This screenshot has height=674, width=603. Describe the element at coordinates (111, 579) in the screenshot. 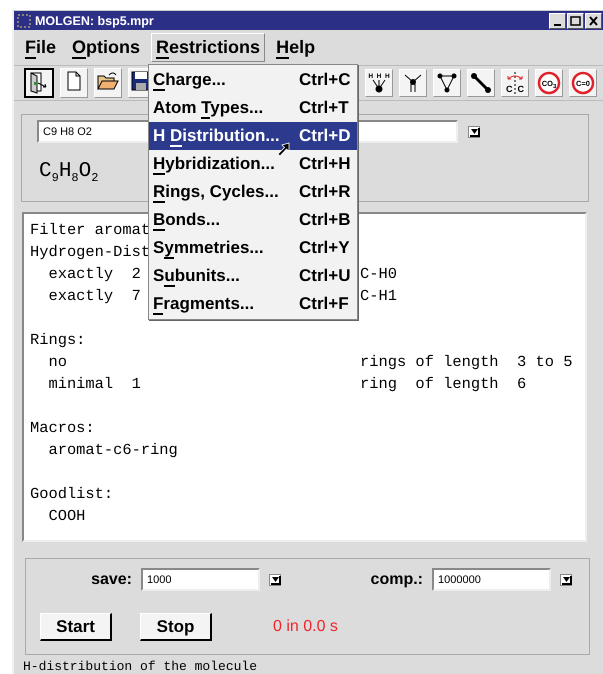

I see `save-label: save:` at that location.